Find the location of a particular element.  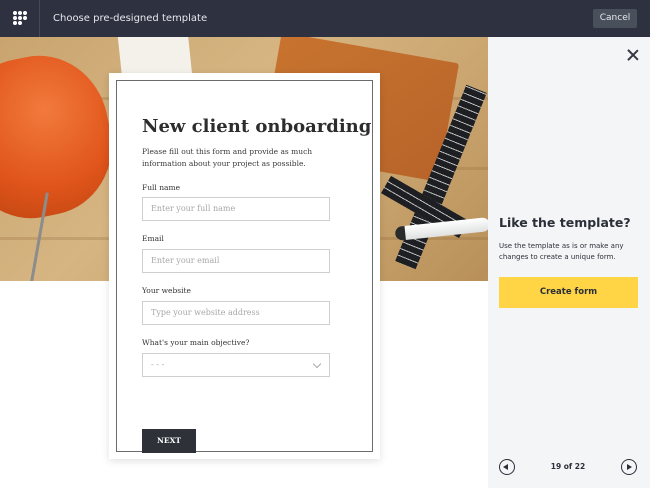

chevron-left-icon is located at coordinates (505, 467).